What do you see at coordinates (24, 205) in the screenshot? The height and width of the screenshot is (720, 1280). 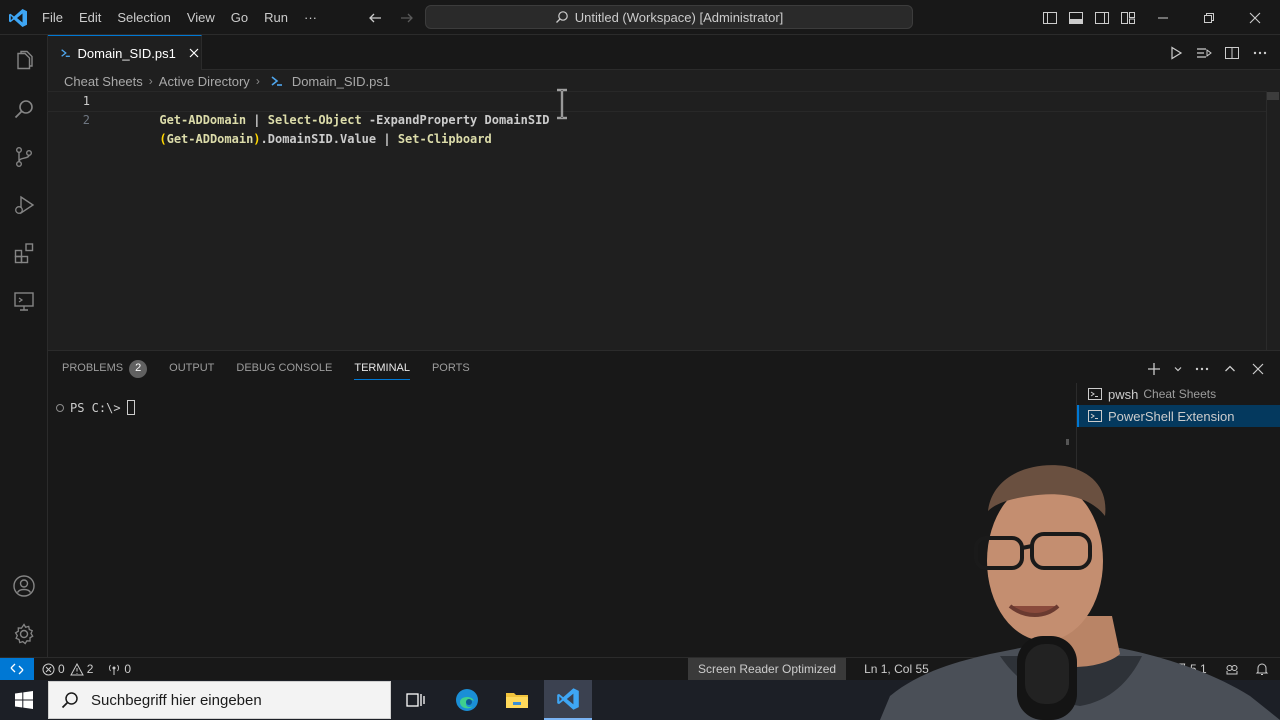 I see `run-debug-icon` at bounding box center [24, 205].